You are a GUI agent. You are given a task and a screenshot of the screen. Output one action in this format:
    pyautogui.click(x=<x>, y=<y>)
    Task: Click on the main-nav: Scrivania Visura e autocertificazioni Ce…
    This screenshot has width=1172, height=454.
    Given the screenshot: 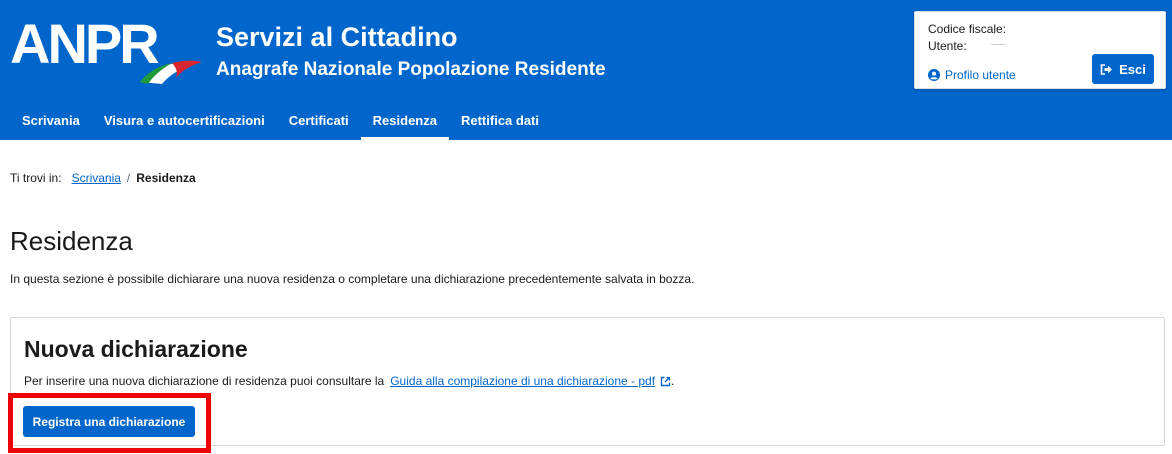 What is the action you would take?
    pyautogui.click(x=280, y=122)
    